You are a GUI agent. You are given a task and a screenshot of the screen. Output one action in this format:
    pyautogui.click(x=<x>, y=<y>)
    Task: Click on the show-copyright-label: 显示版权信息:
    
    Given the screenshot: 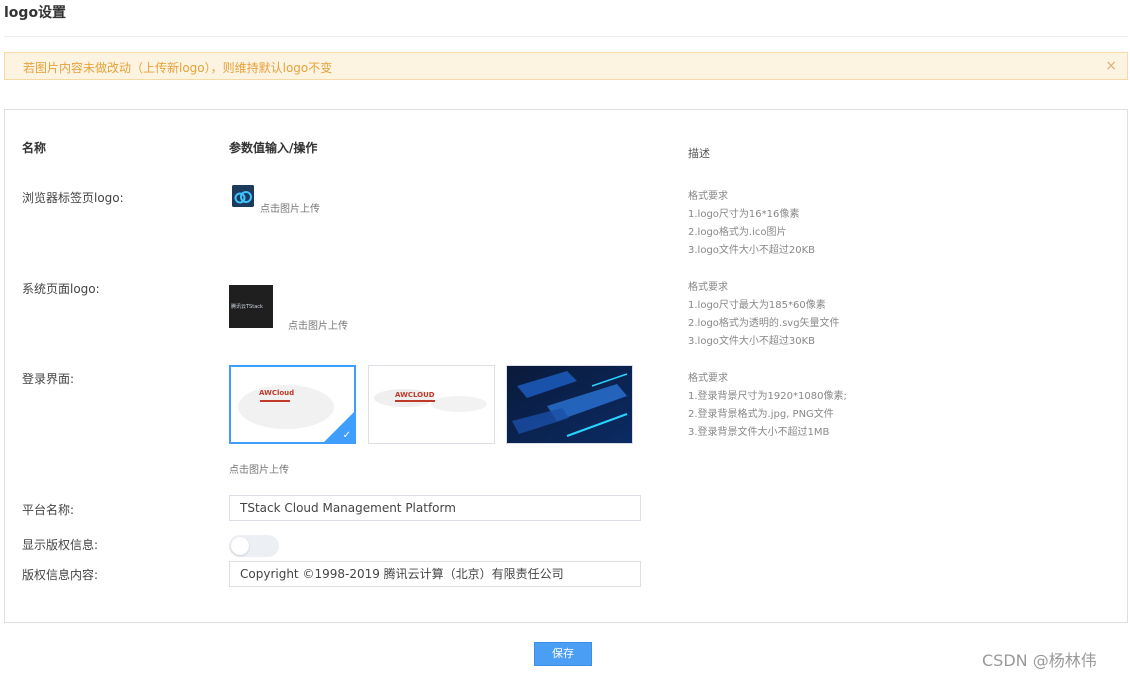 What is the action you would take?
    pyautogui.click(x=60, y=545)
    